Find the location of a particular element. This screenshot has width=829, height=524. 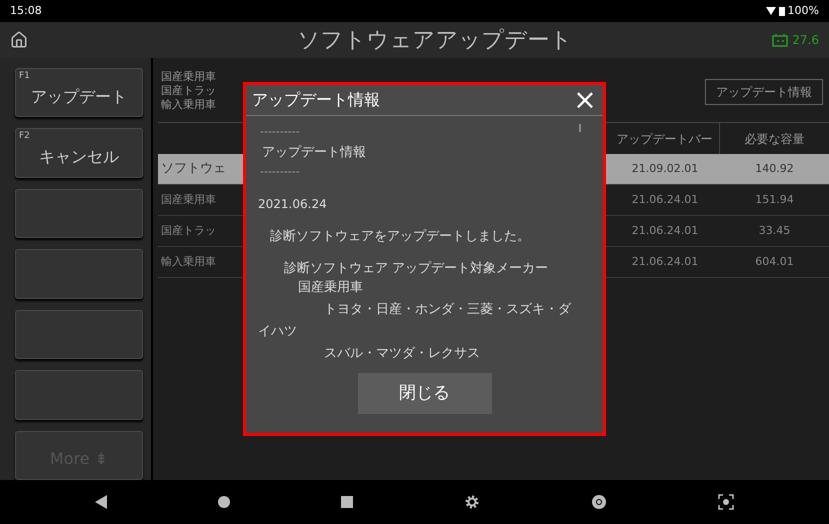

table-cell-text: 33.45 is located at coordinates (775, 230).